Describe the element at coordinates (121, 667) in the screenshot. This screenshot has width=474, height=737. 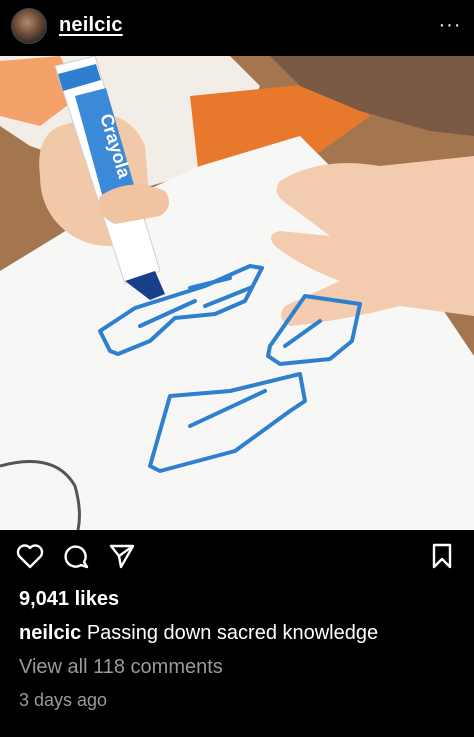
I see `view-comments-link: View all 118 comments` at that location.